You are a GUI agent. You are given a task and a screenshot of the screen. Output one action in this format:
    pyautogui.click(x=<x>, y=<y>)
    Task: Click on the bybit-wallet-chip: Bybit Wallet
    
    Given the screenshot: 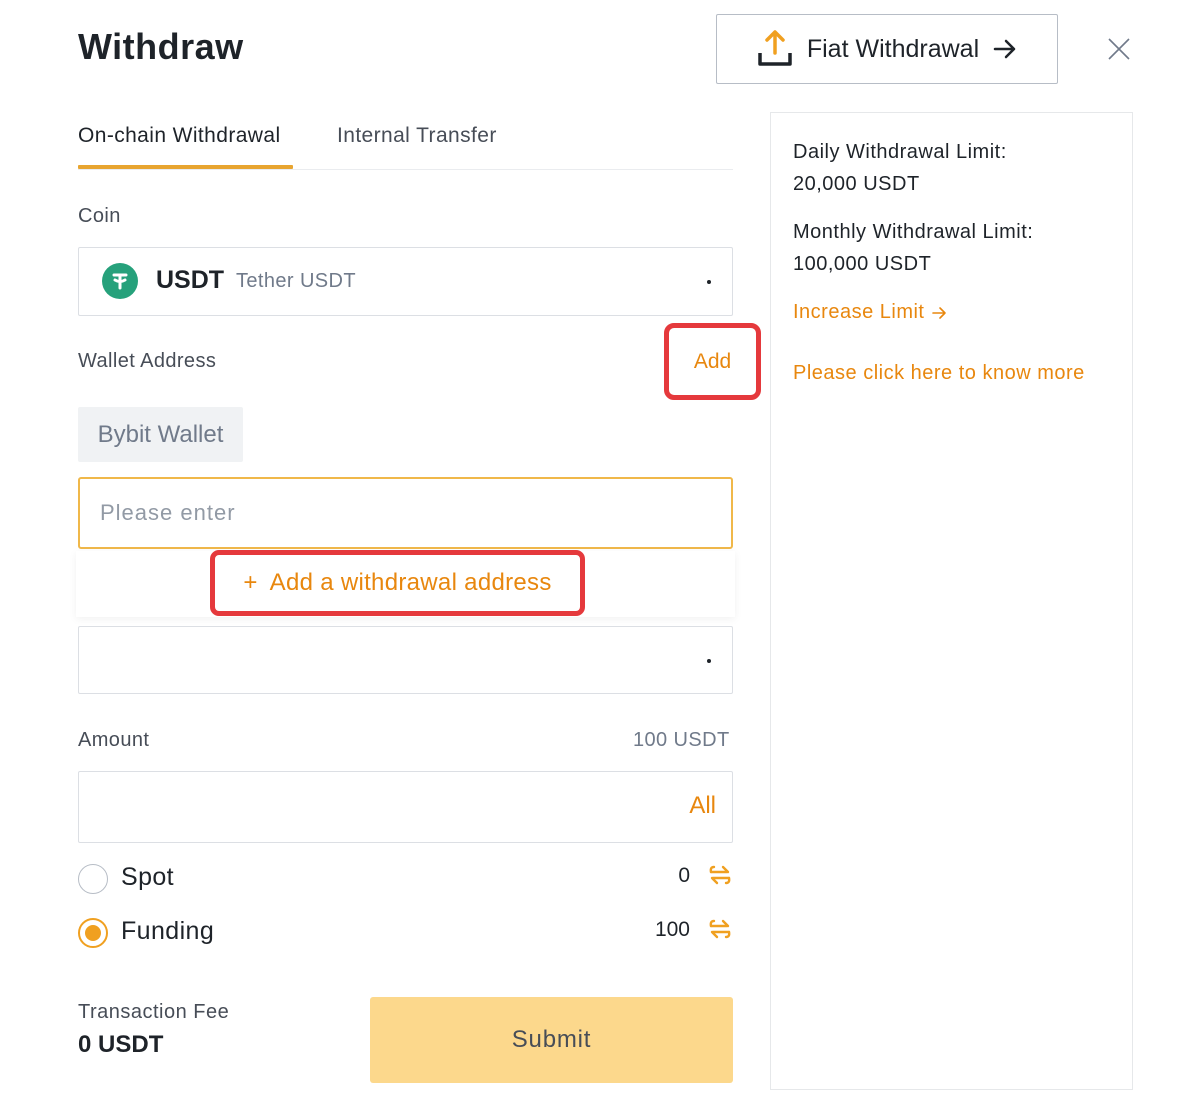 What is the action you would take?
    pyautogui.click(x=160, y=434)
    